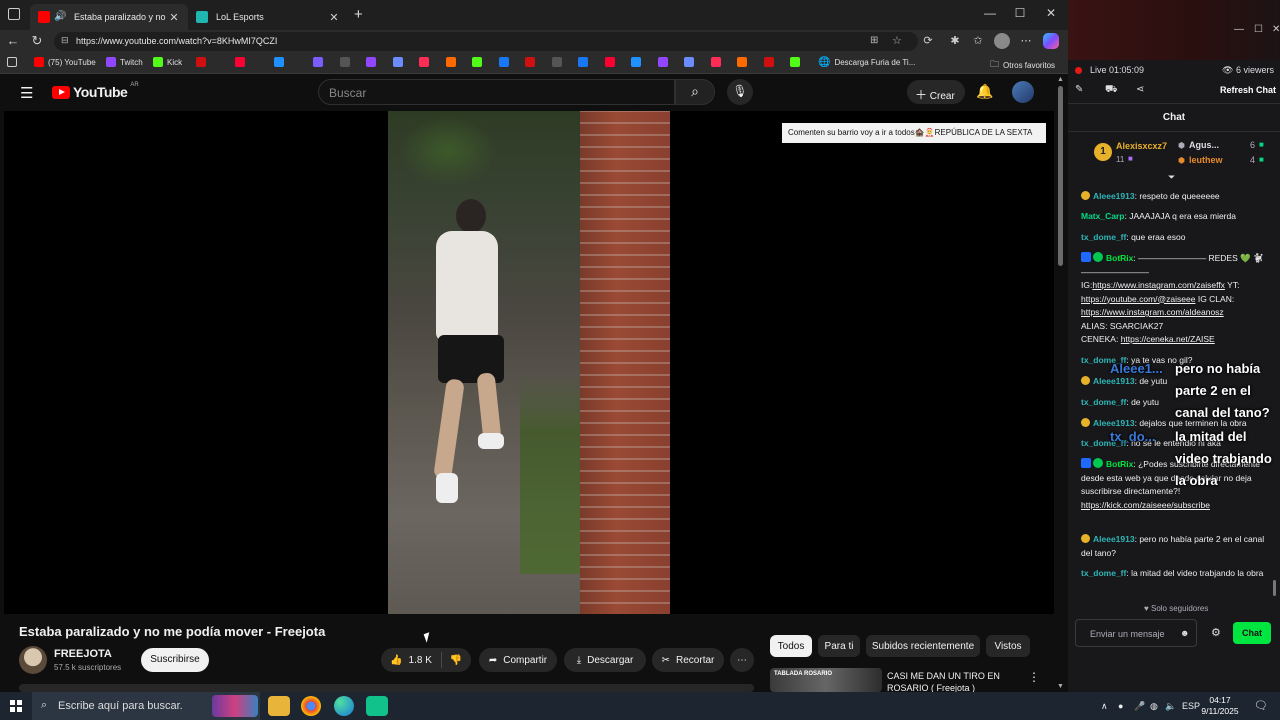 The height and width of the screenshot is (720, 1280). Describe the element at coordinates (14, 14) in the screenshot. I see `tab-actions-icon` at that location.